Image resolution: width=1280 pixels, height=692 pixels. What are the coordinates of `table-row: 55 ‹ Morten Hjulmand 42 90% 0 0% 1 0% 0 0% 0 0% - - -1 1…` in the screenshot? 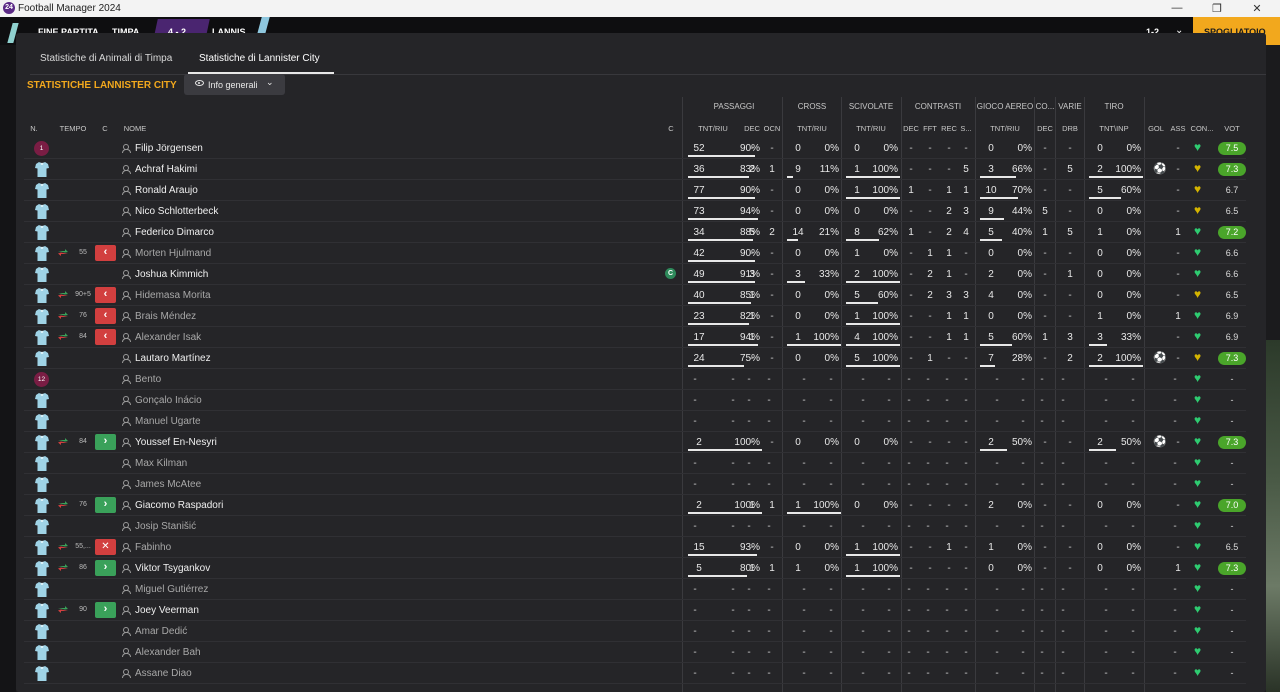 It's located at (641, 253).